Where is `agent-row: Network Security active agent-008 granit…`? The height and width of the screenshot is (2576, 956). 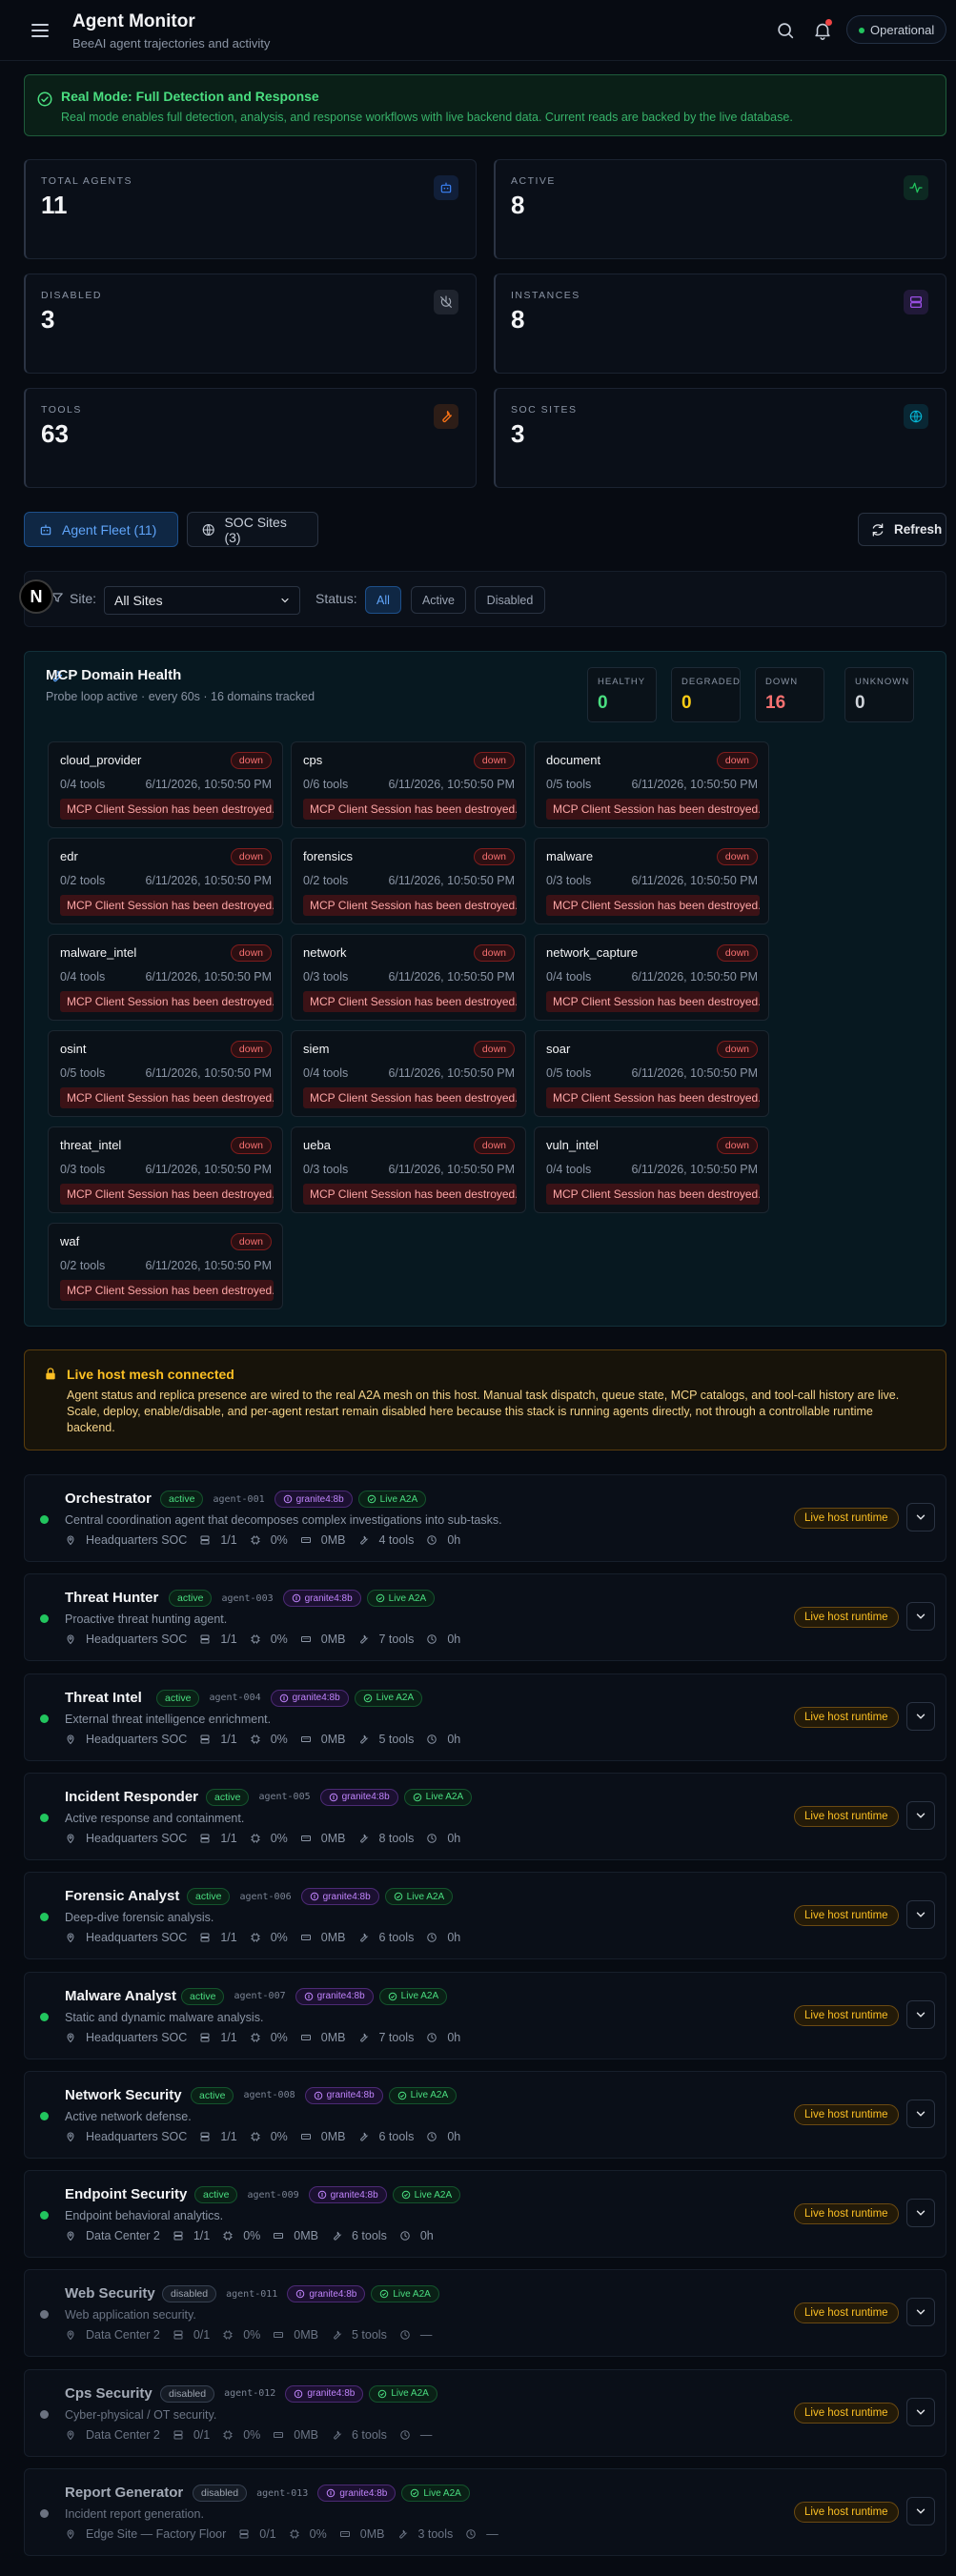
agent-row: Network Security active agent-008 granit… is located at coordinates (485, 2114).